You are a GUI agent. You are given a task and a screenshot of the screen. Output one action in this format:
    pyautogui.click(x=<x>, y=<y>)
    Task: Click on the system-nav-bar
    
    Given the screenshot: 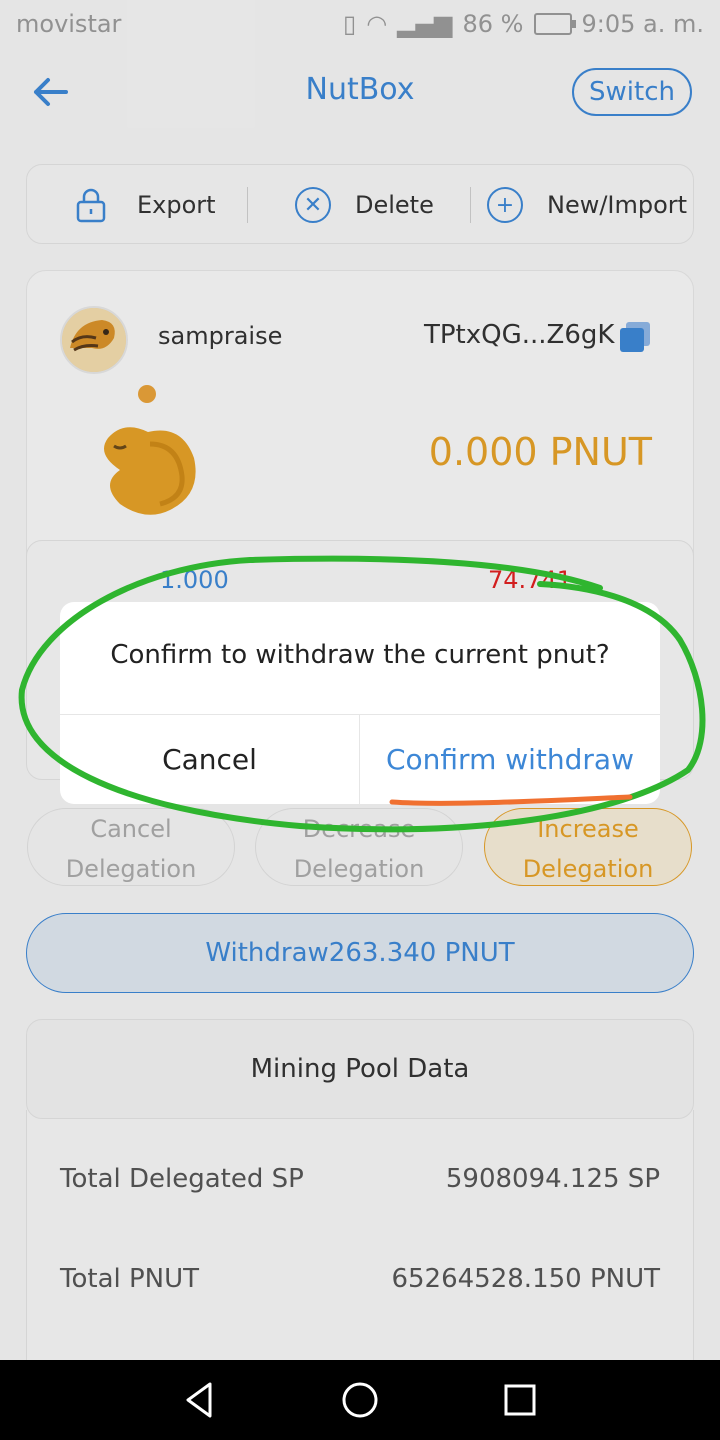 What is the action you would take?
    pyautogui.click(x=360, y=1400)
    